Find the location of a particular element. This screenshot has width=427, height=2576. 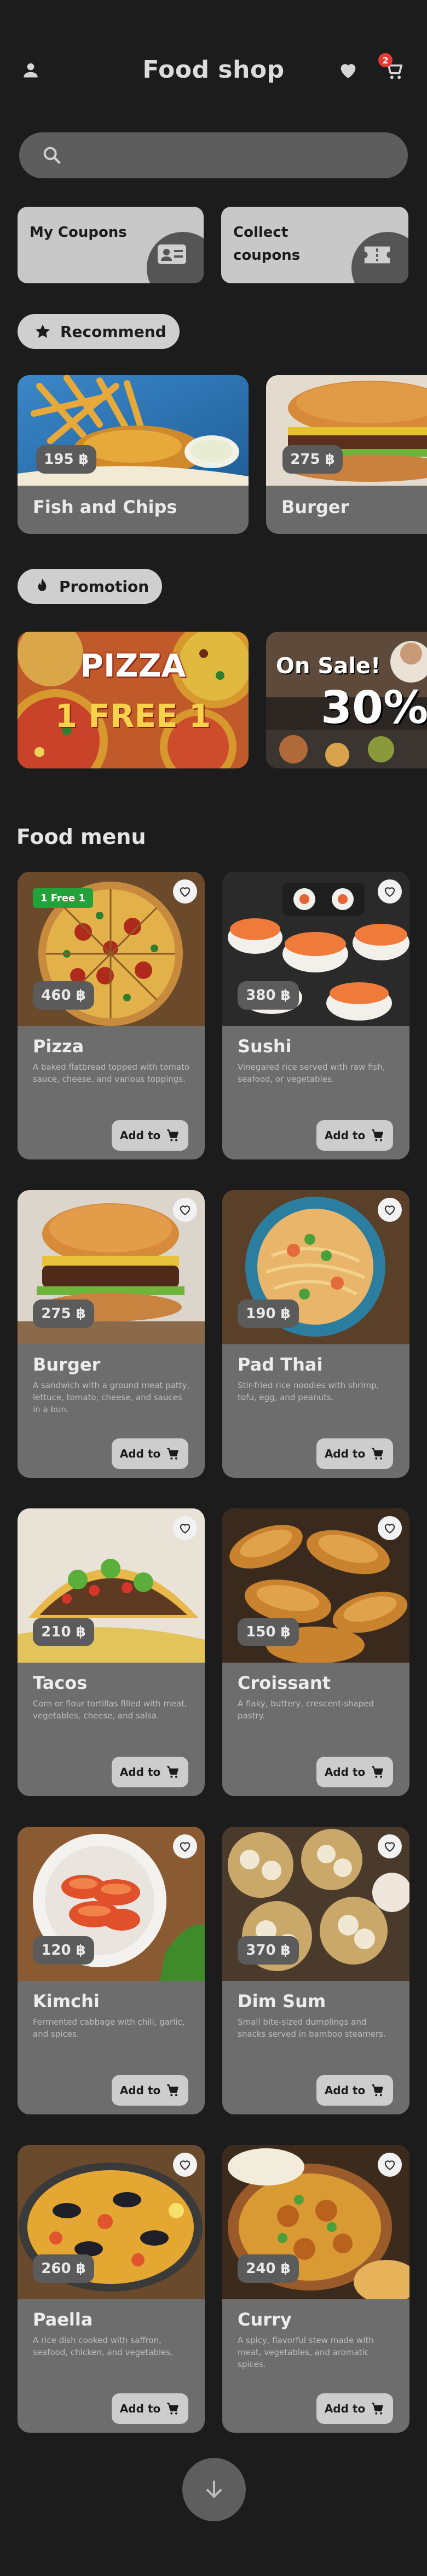

my-coupons-label: My Coupons is located at coordinates (79, 232).